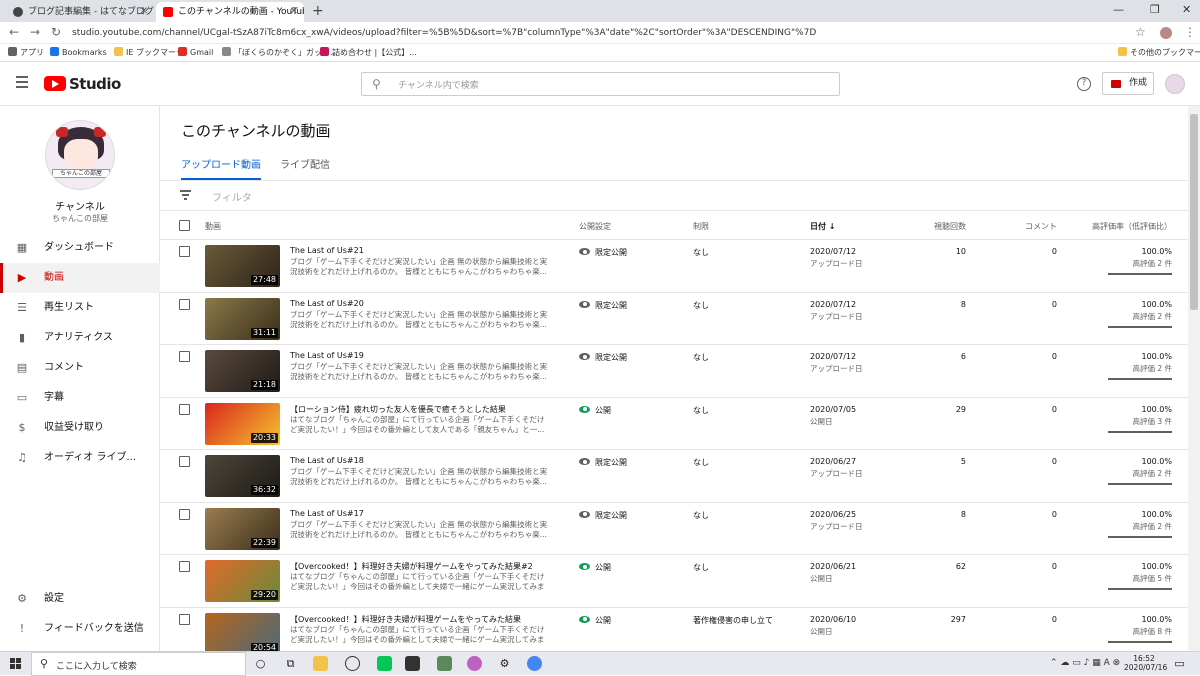 Image resolution: width=1200 pixels, height=676 pixels. What do you see at coordinates (1179, 663) in the screenshot?
I see `notifications-icon: ▭` at bounding box center [1179, 663].